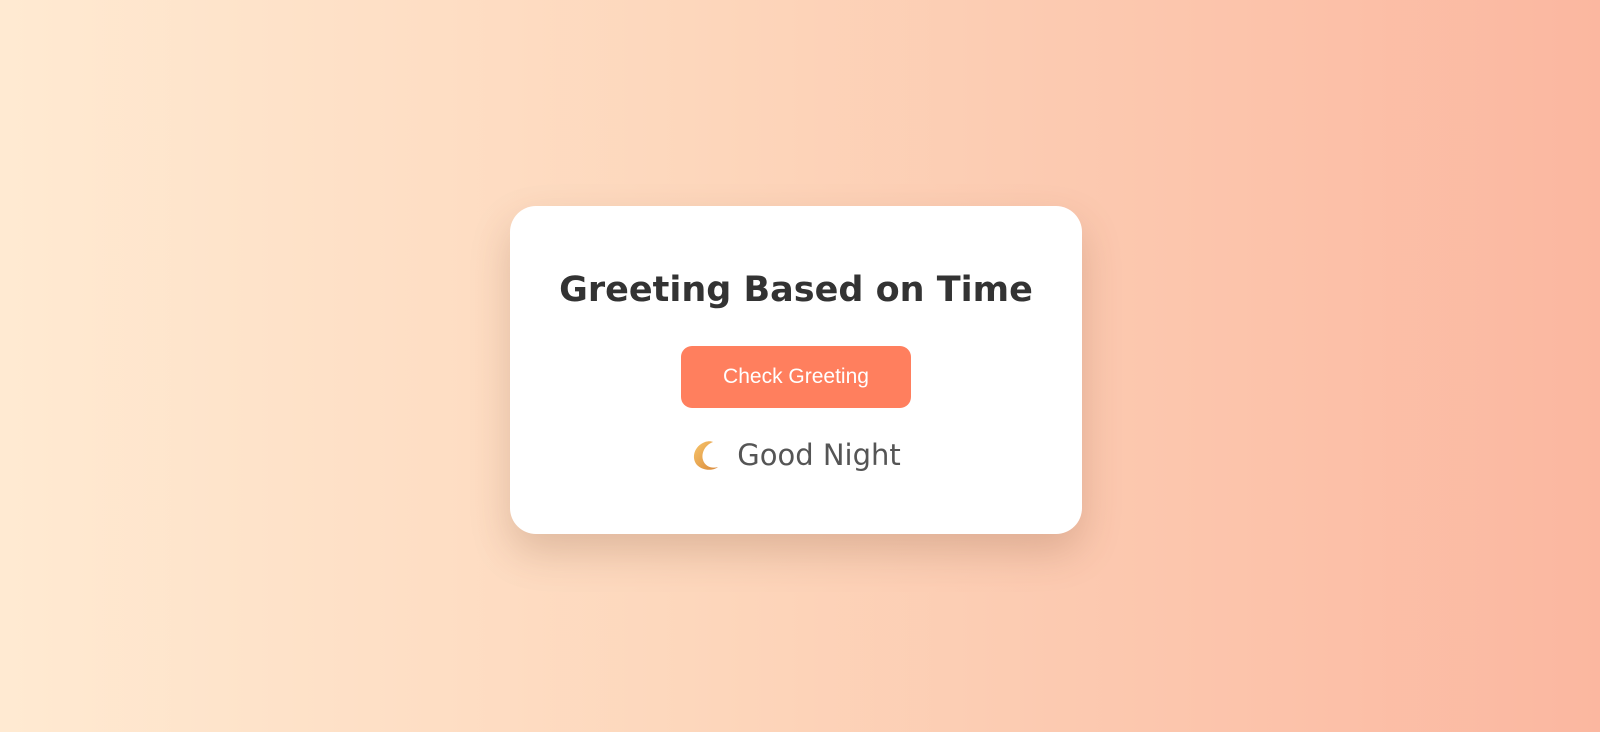 This screenshot has height=732, width=1600. What do you see at coordinates (819, 455) in the screenshot?
I see `greeting-text: Good Night` at bounding box center [819, 455].